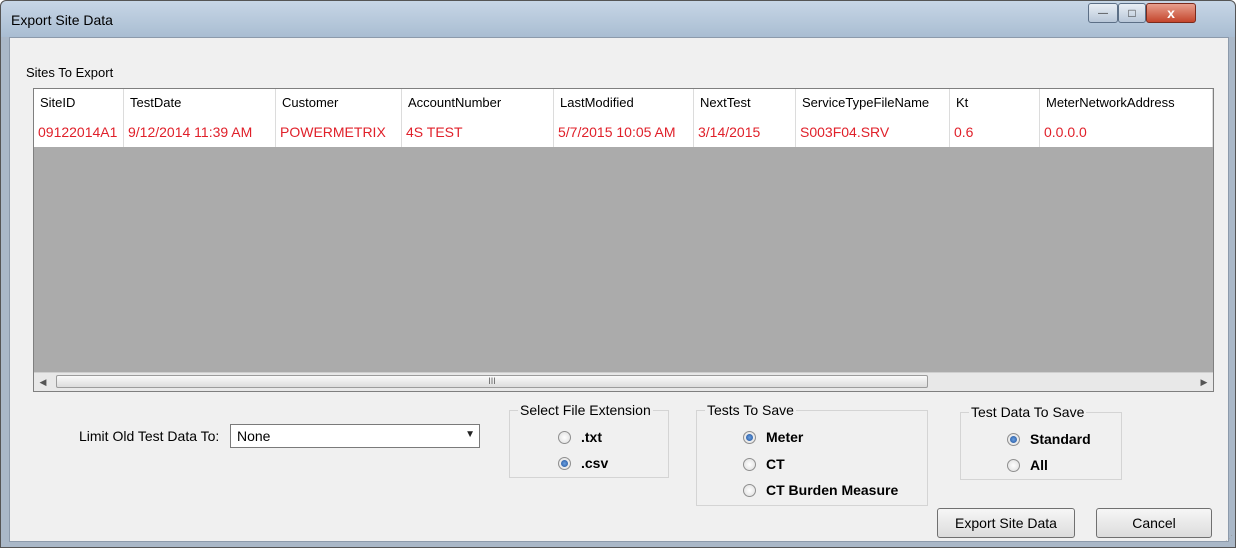 The width and height of the screenshot is (1243, 553). I want to click on column-header-customer: Customer, so click(339, 103).